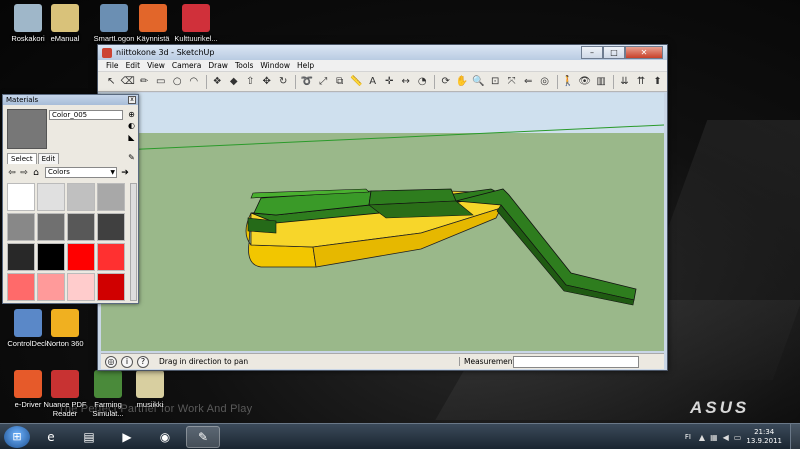 This screenshot has height=449, width=800. What do you see at coordinates (726, 437) in the screenshot?
I see `volume-icon: ◀` at bounding box center [726, 437].